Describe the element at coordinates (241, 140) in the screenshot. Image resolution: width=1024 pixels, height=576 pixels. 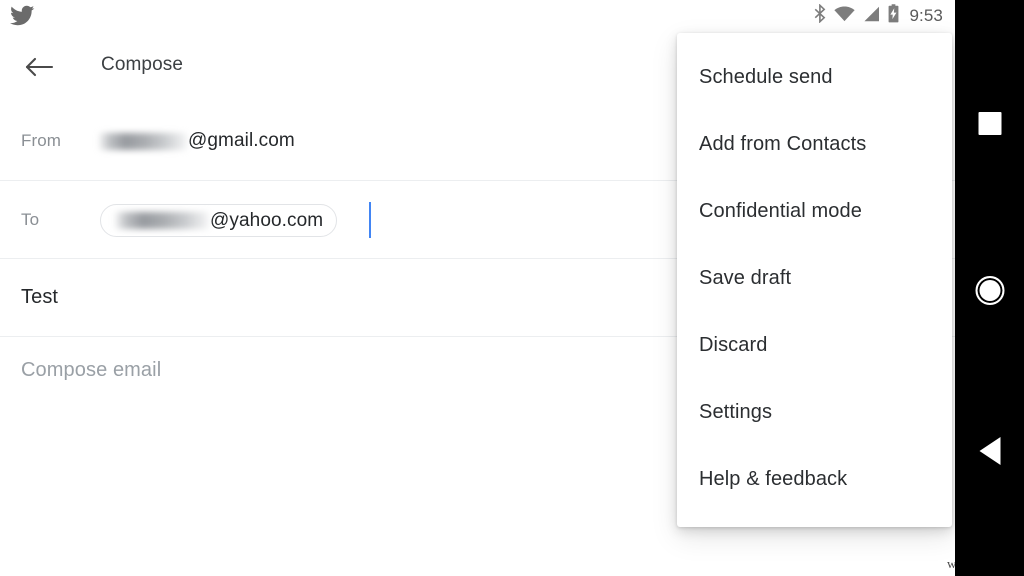
I see `from-domain: @gmail.com` at that location.